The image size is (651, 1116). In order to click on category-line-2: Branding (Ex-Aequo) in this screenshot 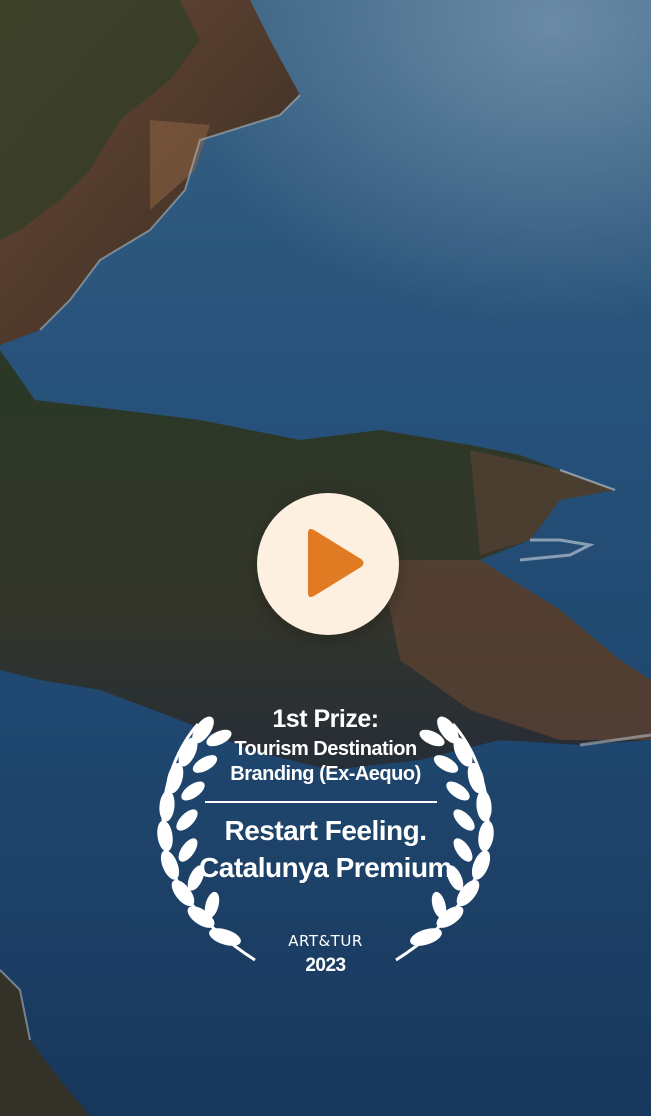, I will do `click(325, 774)`.